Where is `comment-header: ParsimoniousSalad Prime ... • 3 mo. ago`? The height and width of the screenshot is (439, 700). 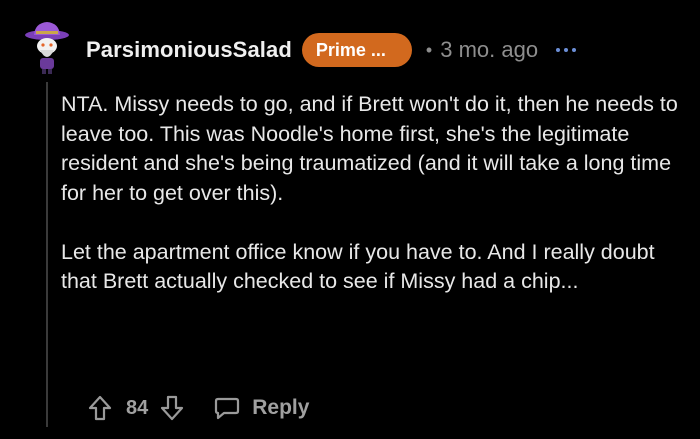
comment-header: ParsimoniousSalad Prime ... • 3 mo. ago is located at coordinates (331, 50).